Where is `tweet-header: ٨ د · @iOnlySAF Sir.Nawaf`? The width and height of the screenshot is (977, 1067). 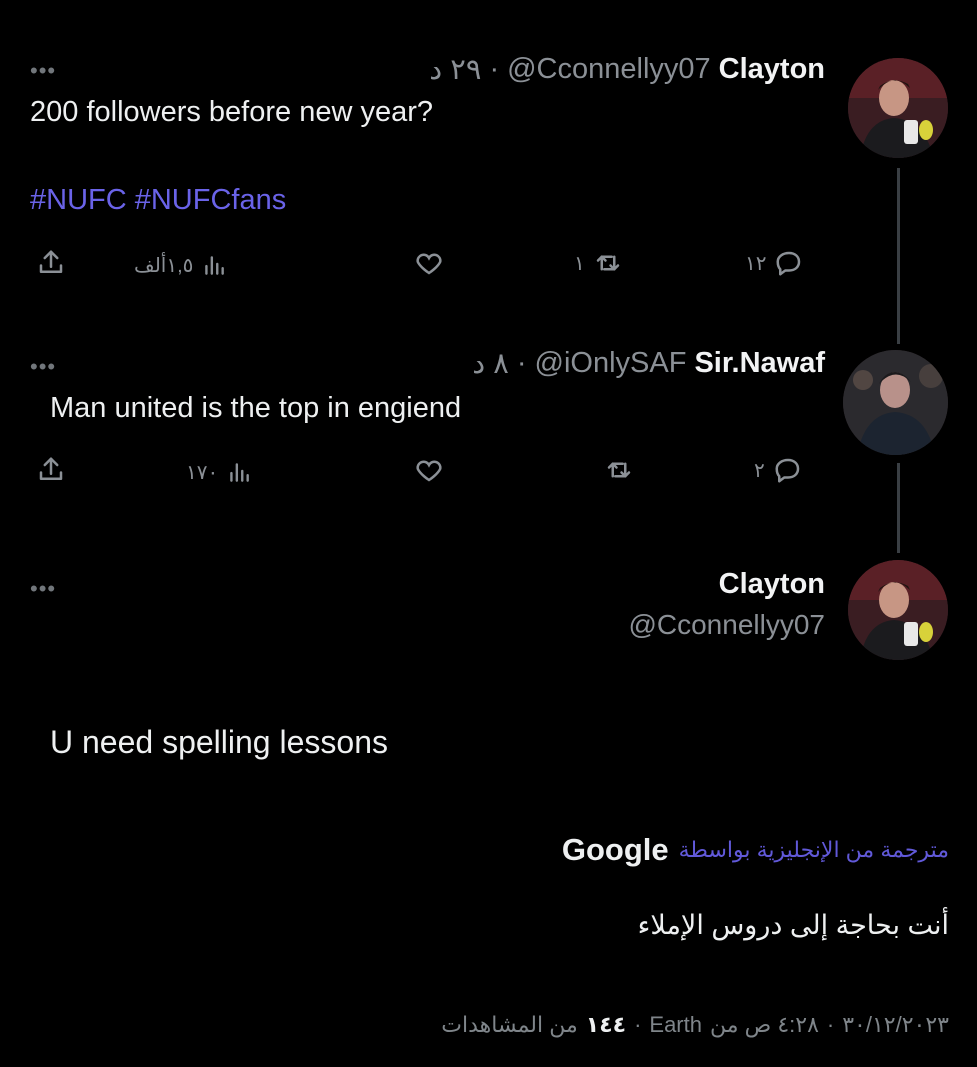 tweet-header: ٨ د · @iOnlySAF Sir.Nawaf is located at coordinates (648, 363).